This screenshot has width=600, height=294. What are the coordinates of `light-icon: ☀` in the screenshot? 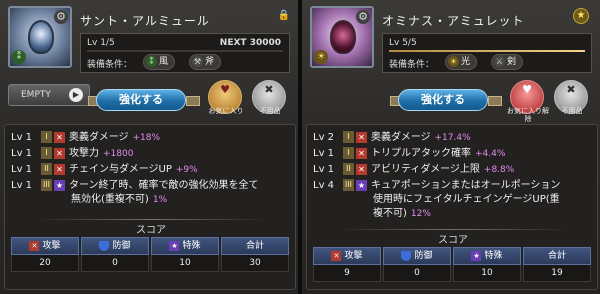 It's located at (453, 61).